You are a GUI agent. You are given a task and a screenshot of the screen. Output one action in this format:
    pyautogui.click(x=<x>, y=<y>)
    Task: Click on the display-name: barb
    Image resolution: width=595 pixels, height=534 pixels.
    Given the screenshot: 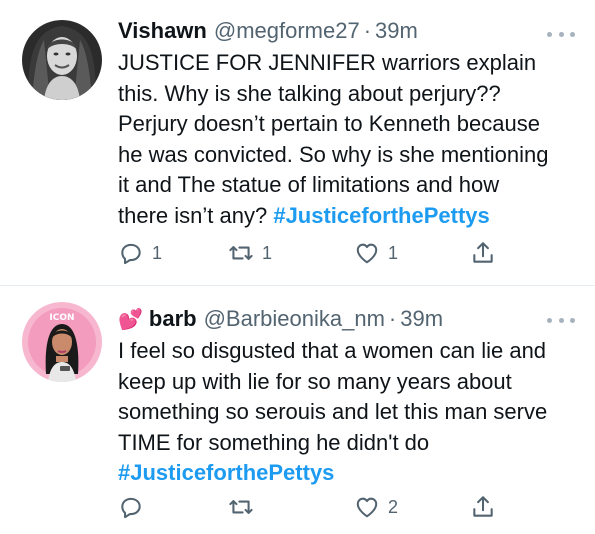 What is the action you would take?
    pyautogui.click(x=173, y=319)
    